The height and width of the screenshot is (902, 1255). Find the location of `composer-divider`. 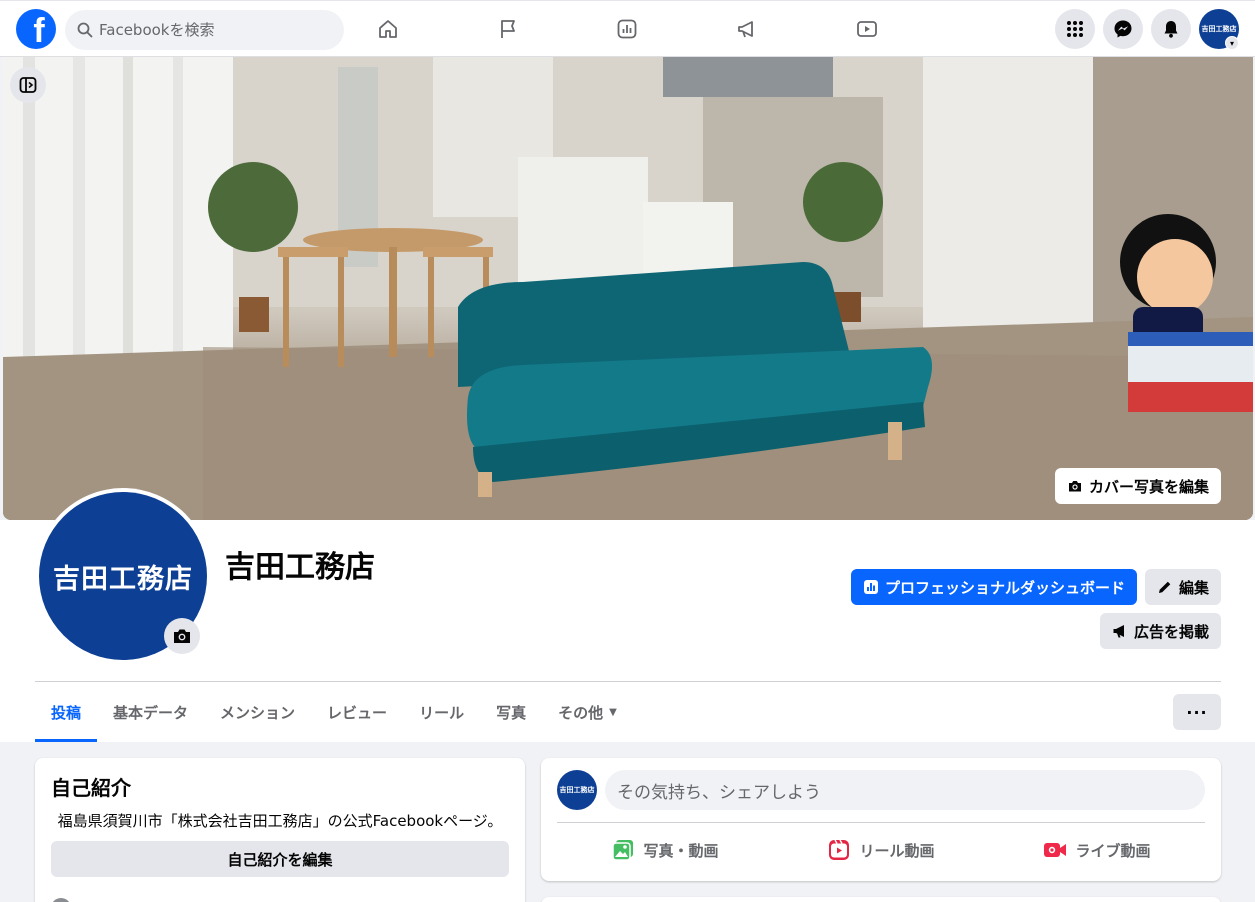

composer-divider is located at coordinates (881, 822).